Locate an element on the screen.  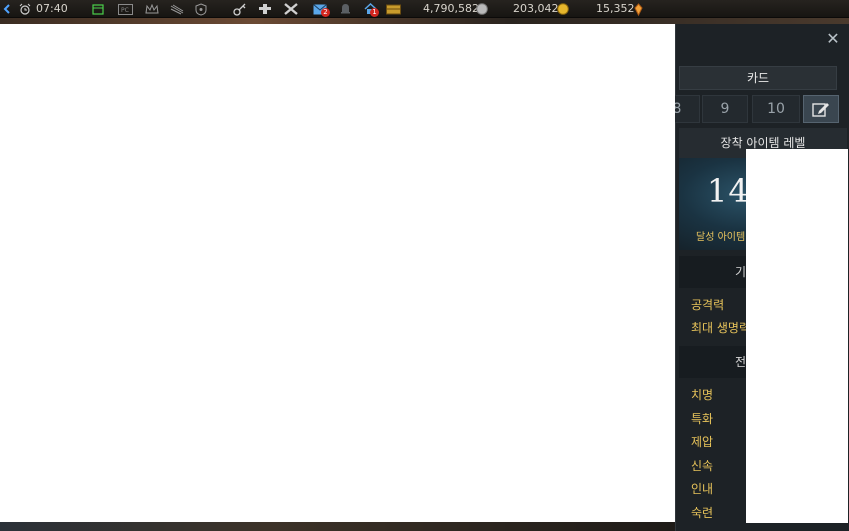
edit-button is located at coordinates (821, 109).